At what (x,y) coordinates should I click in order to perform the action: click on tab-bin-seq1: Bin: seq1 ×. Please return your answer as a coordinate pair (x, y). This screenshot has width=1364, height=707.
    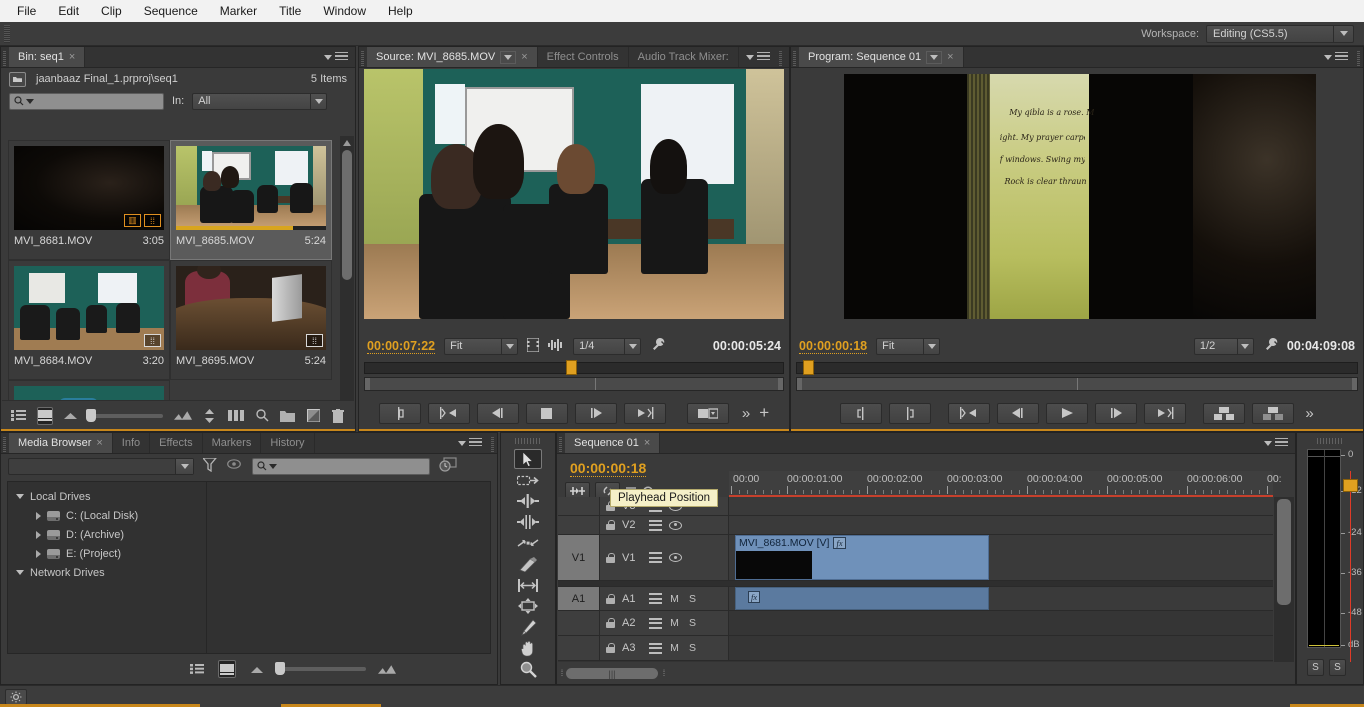
    Looking at the image, I should click on (47, 57).